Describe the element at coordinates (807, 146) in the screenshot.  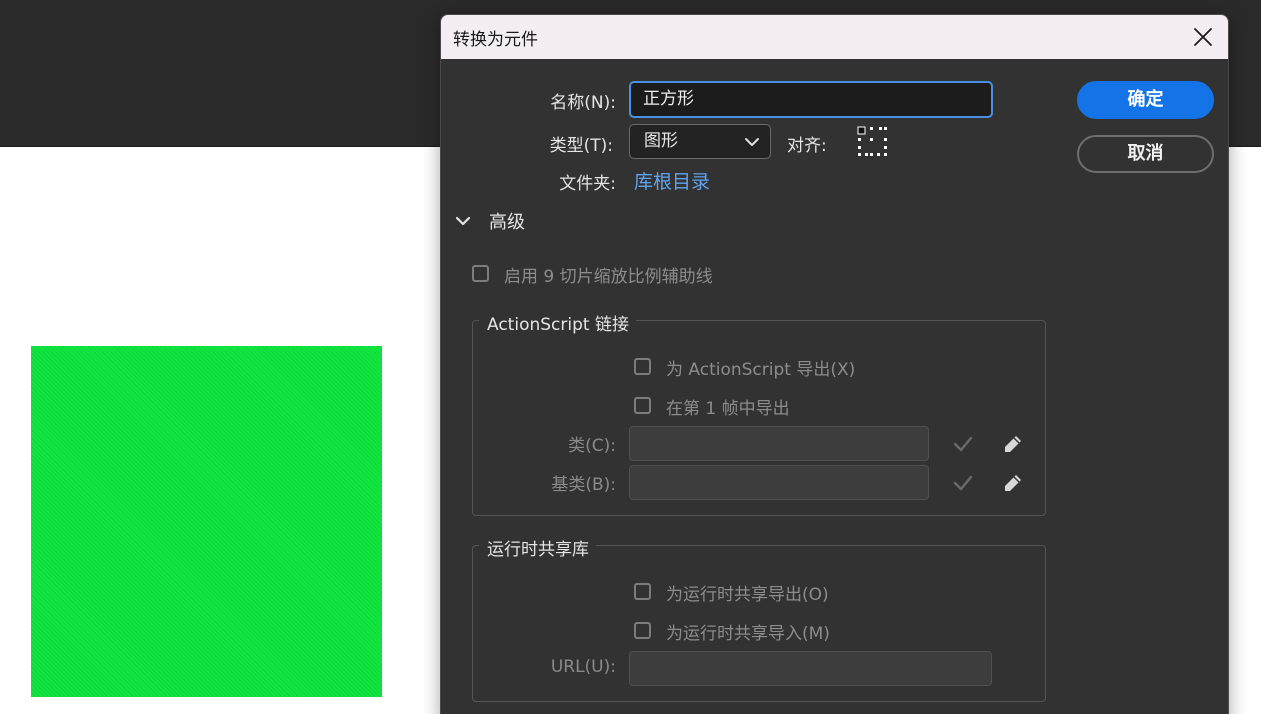
I see `align-label: 对齐:` at that location.